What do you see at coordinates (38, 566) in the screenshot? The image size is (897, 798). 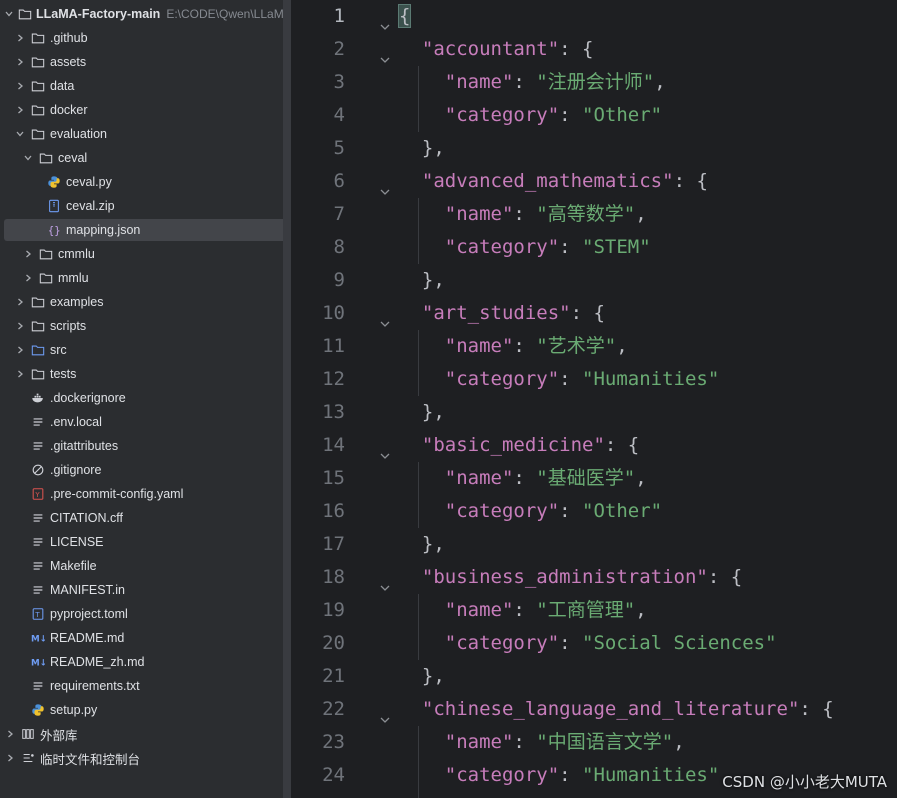 I see `text-file-icon` at bounding box center [38, 566].